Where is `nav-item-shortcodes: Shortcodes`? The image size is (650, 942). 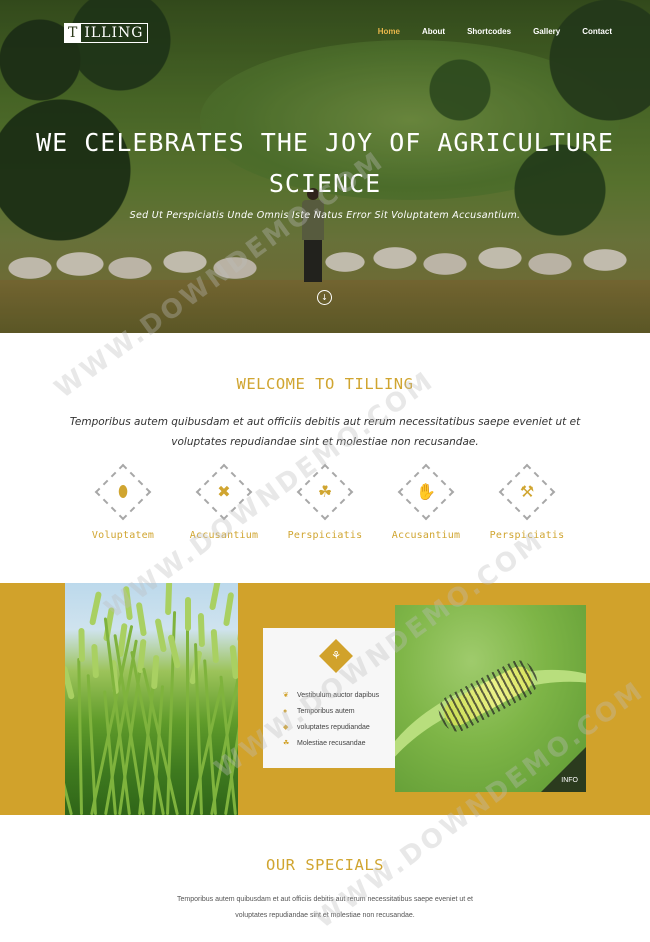 nav-item-shortcodes: Shortcodes is located at coordinates (489, 31).